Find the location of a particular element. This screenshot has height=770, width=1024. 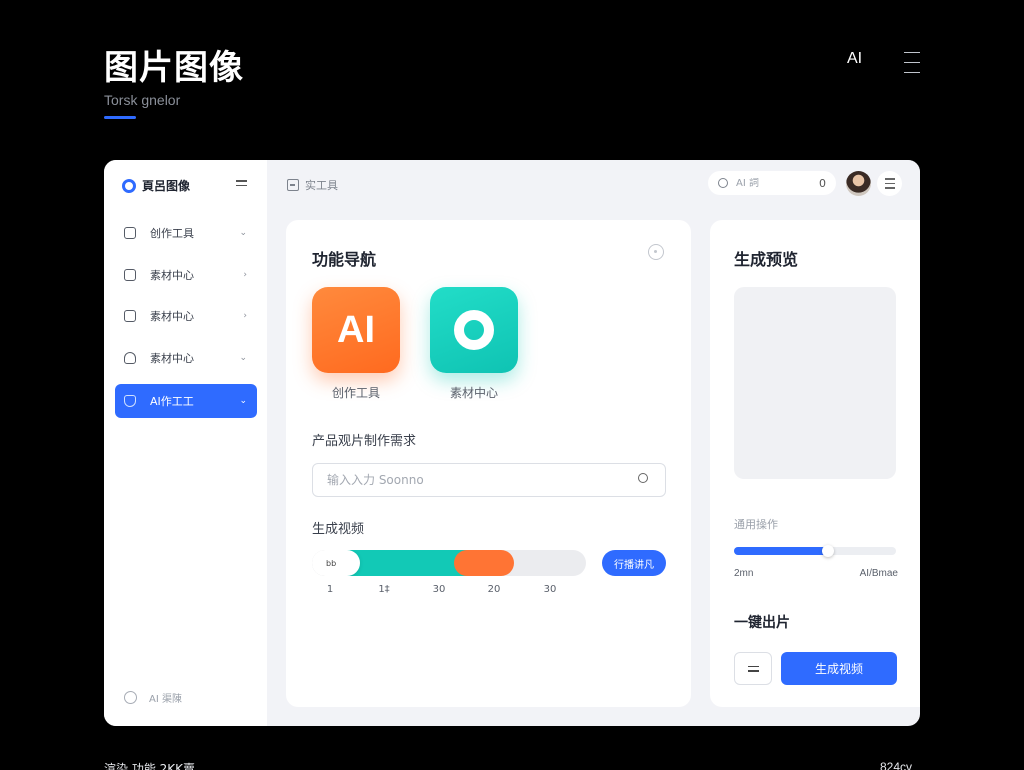

breadcrumb: 实工具 is located at coordinates (312, 185).